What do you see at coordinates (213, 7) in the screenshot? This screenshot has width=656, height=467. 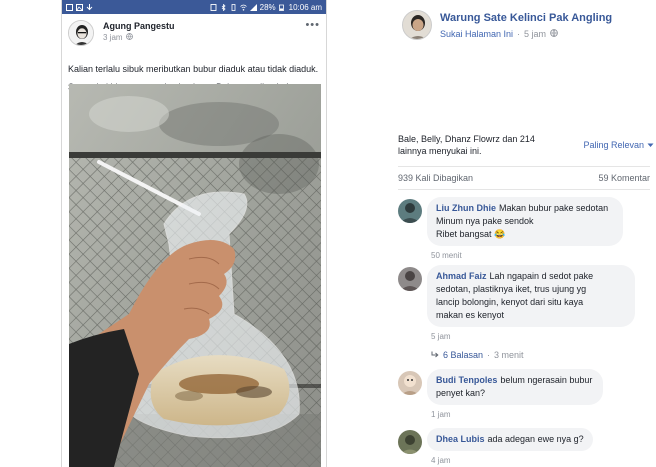 I see `sim-icon` at bounding box center [213, 7].